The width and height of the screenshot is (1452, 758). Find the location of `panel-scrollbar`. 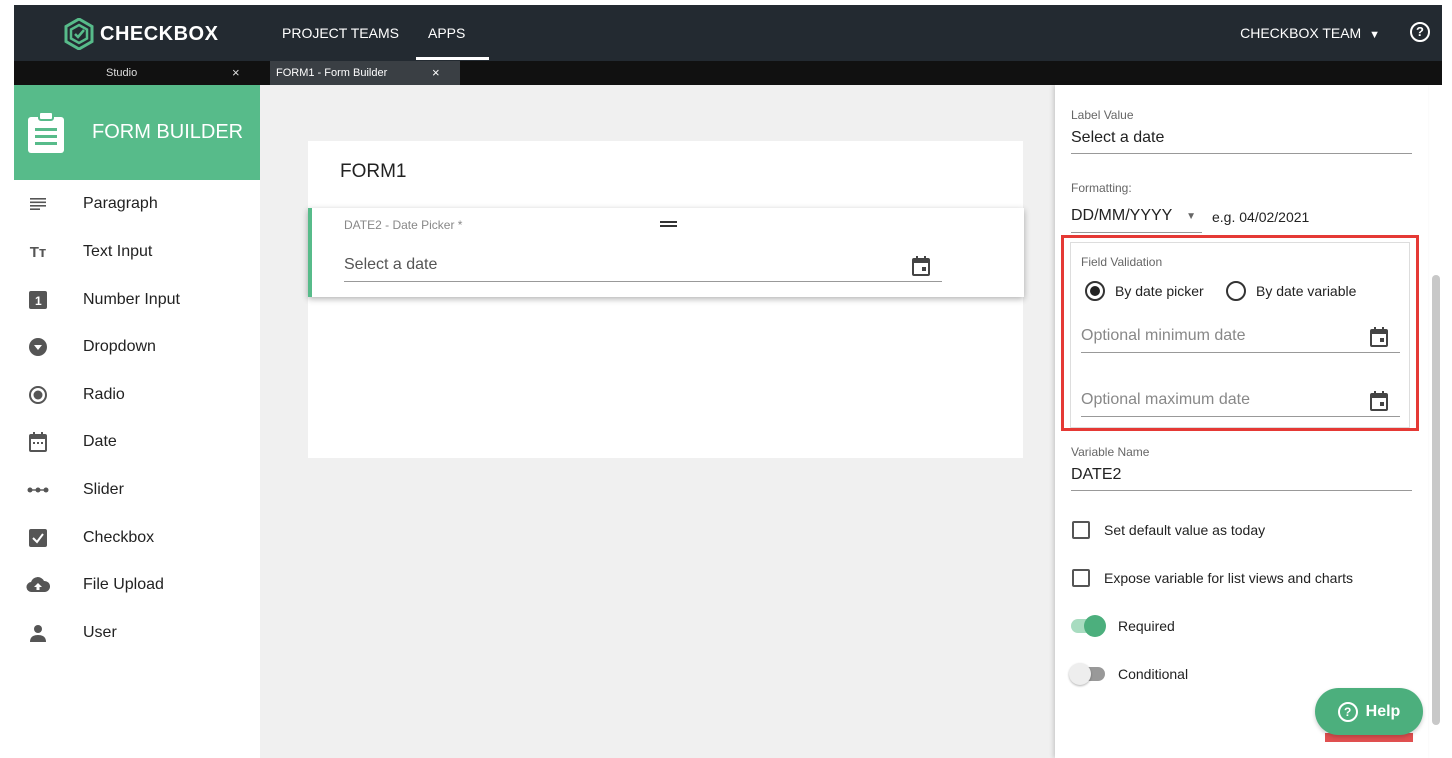

panel-scrollbar is located at coordinates (1436, 500).